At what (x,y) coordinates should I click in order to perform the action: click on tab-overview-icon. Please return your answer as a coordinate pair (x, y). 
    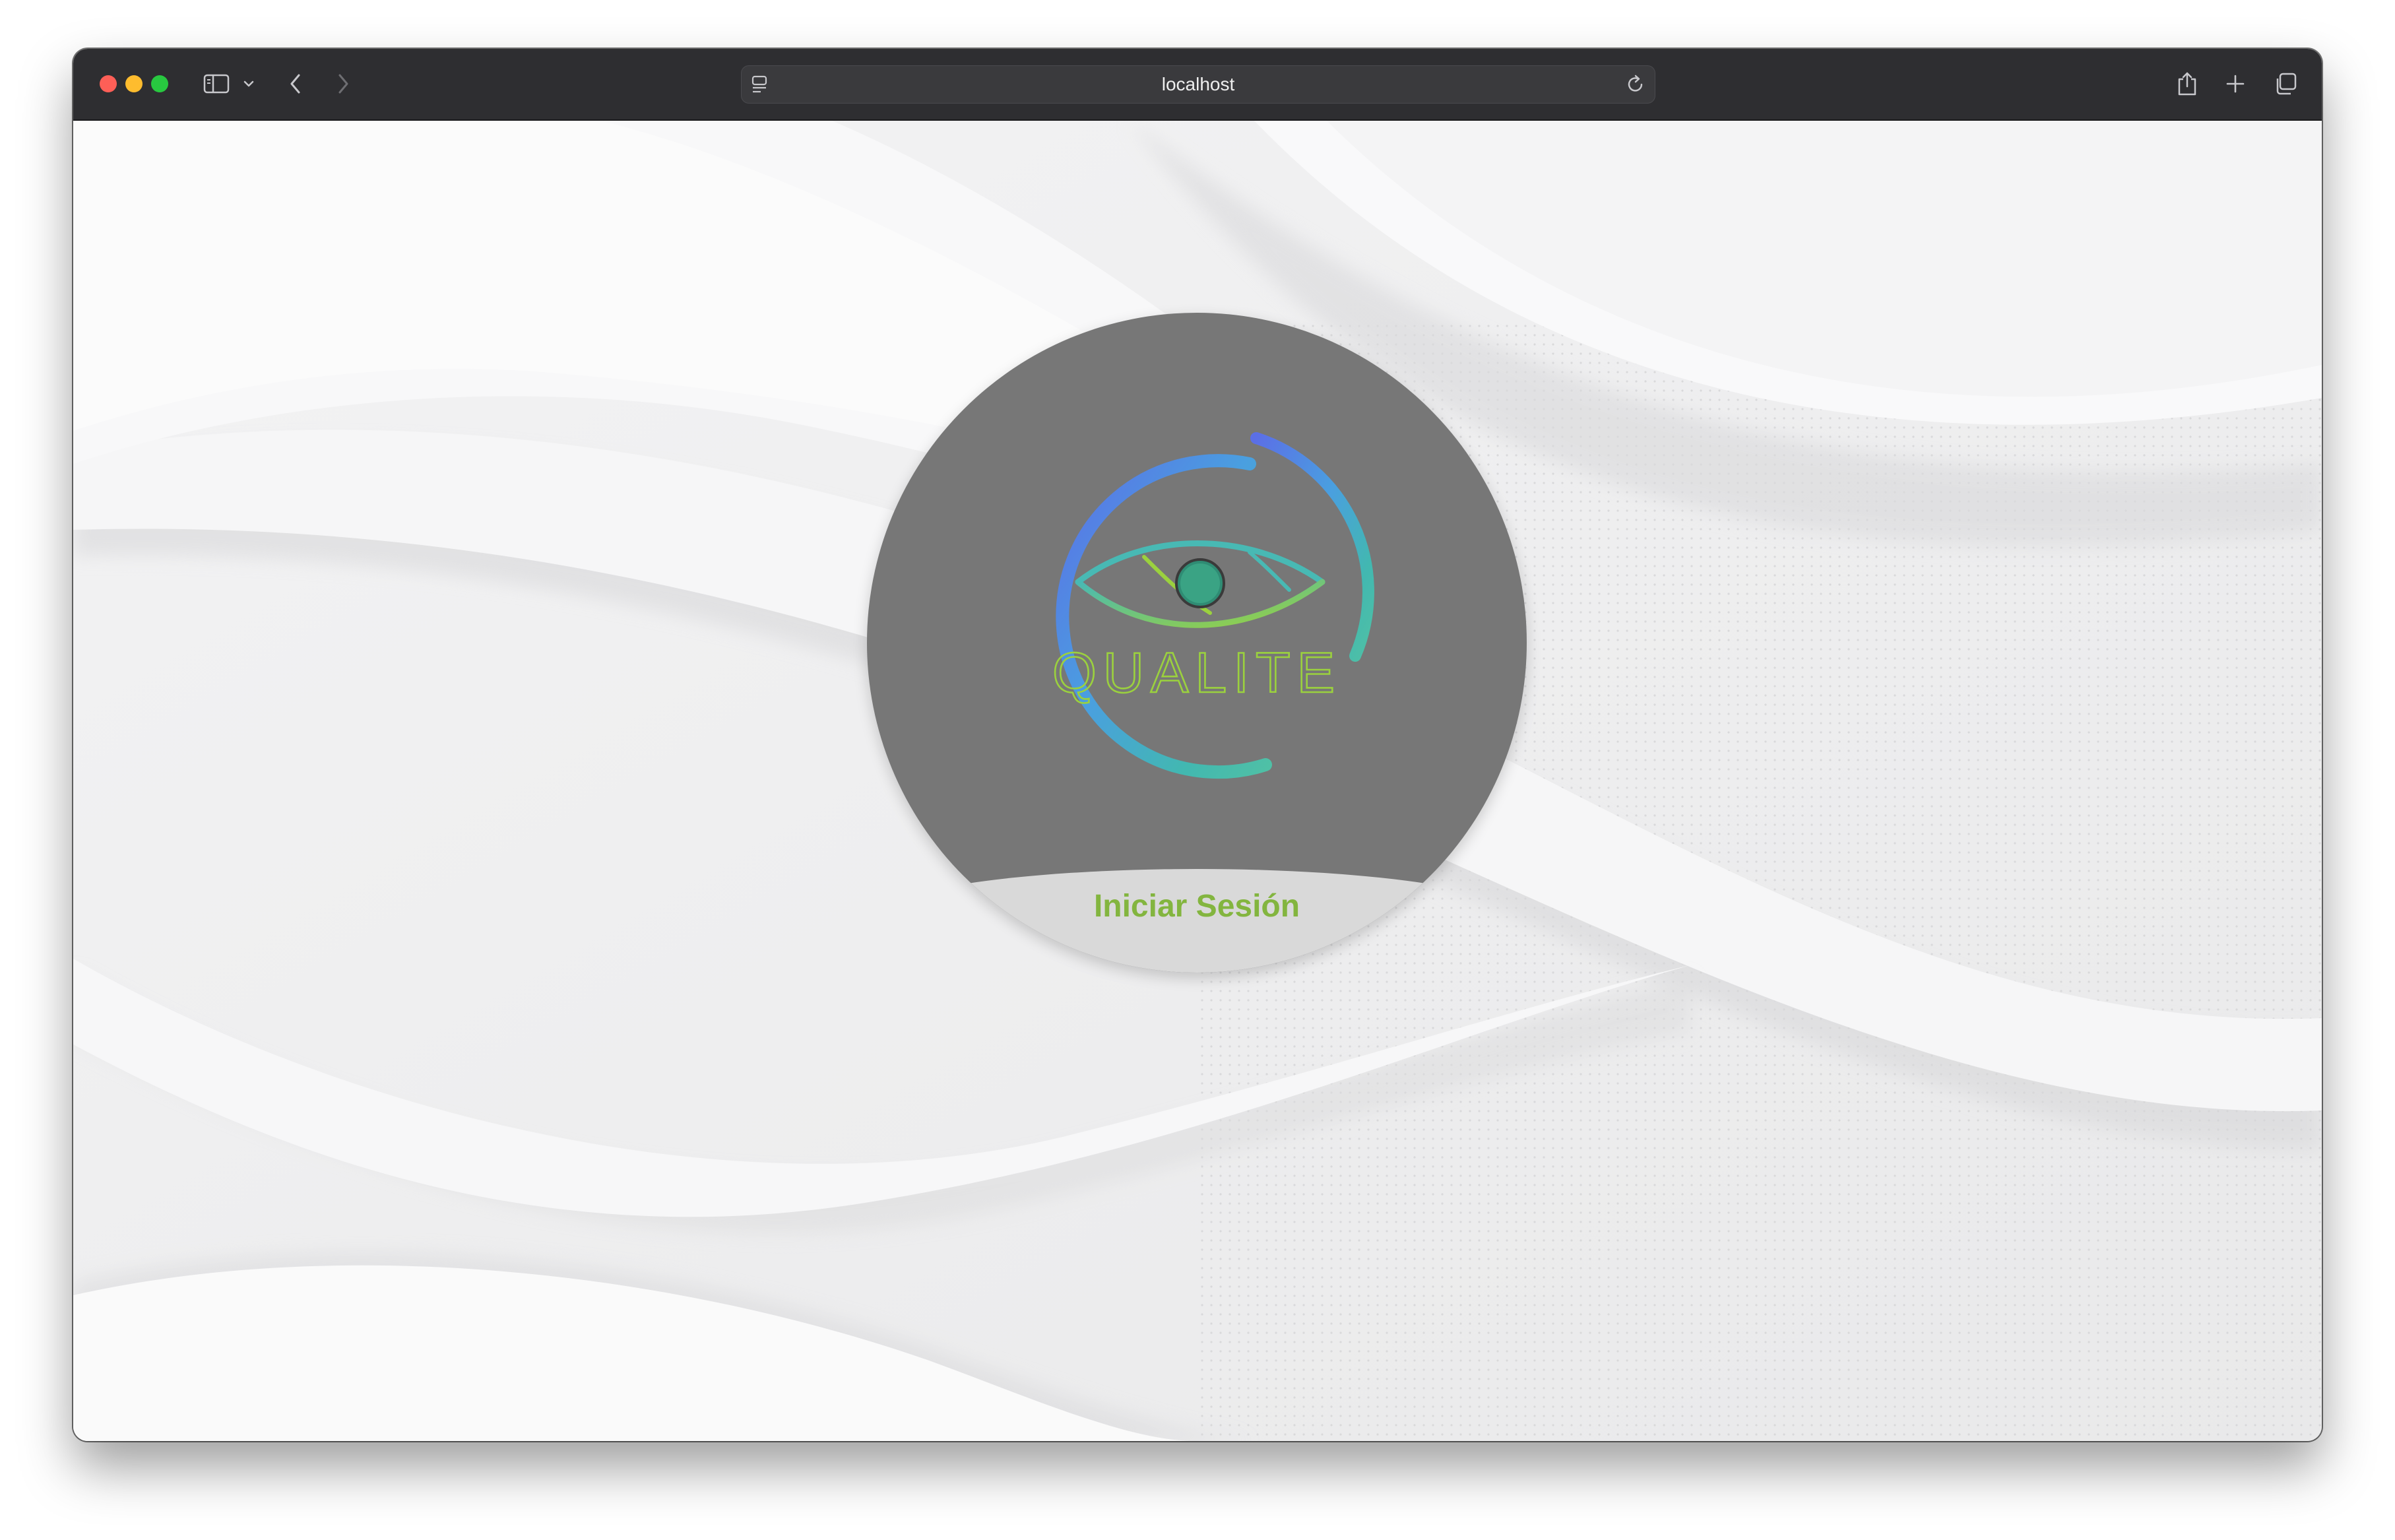
    Looking at the image, I should click on (2285, 84).